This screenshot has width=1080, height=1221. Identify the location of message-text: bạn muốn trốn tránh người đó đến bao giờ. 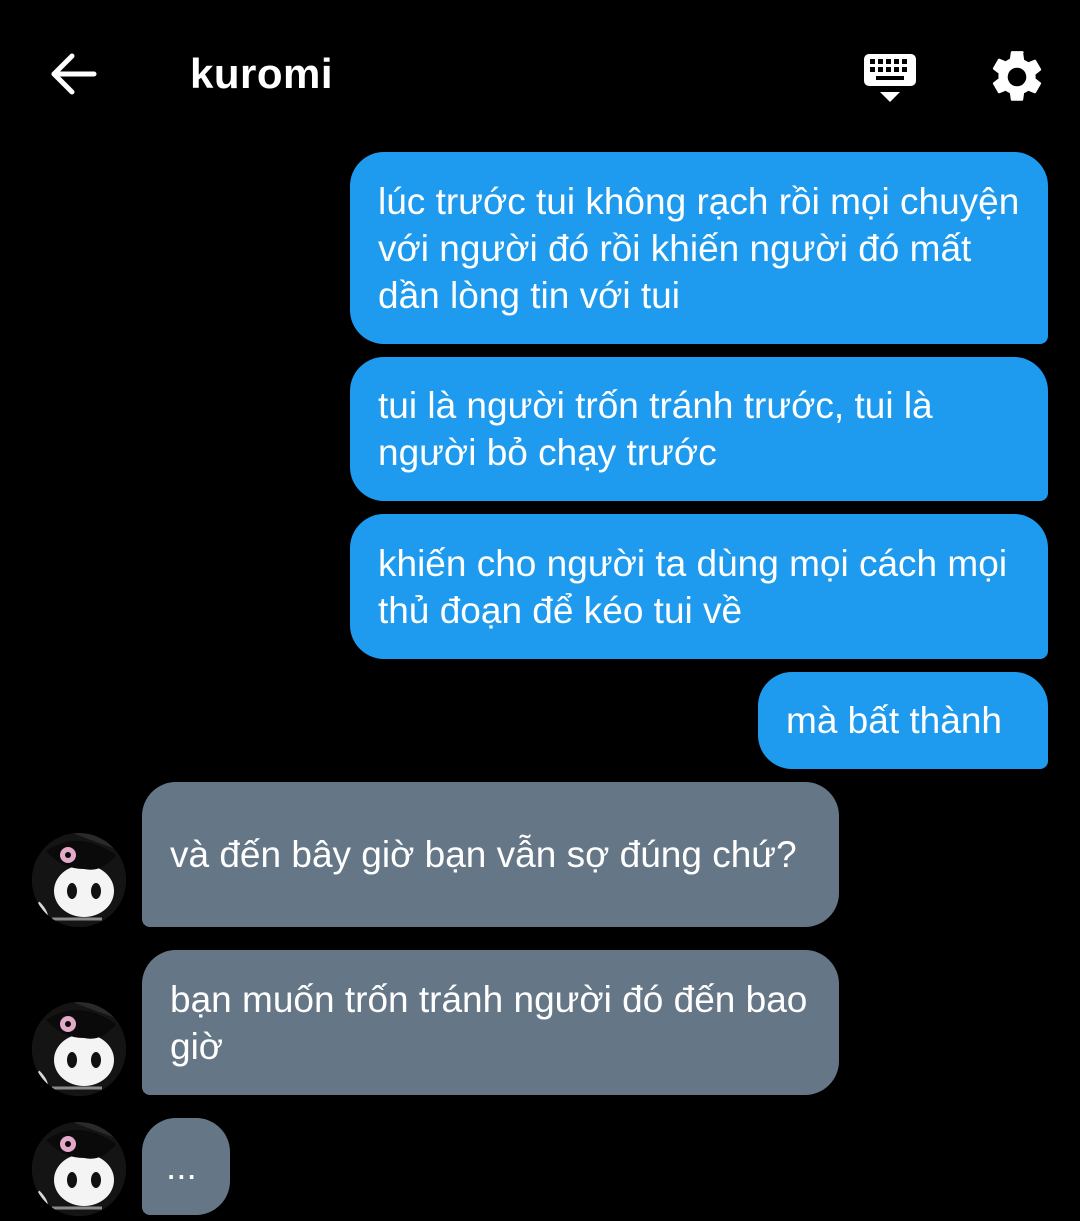
(489, 1022).